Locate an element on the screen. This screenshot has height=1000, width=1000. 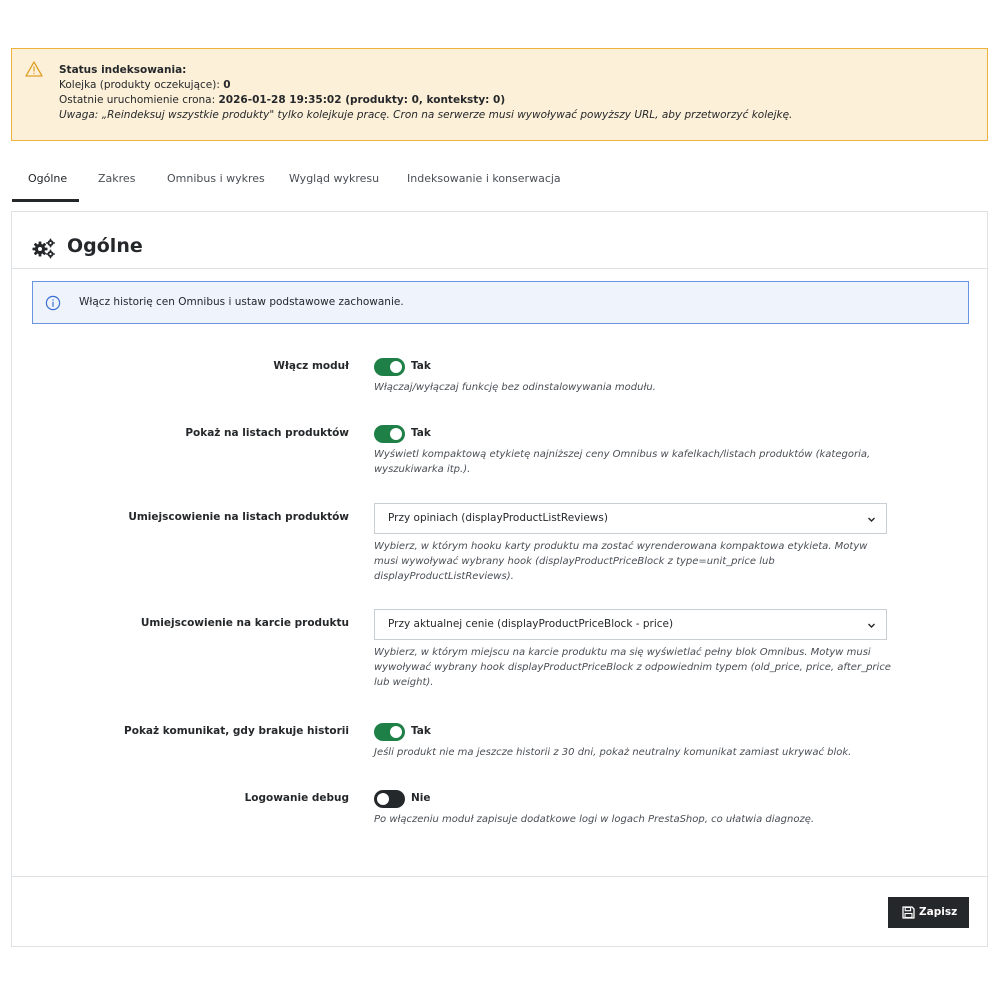
show-on-lists-toggle is located at coordinates (389, 434).